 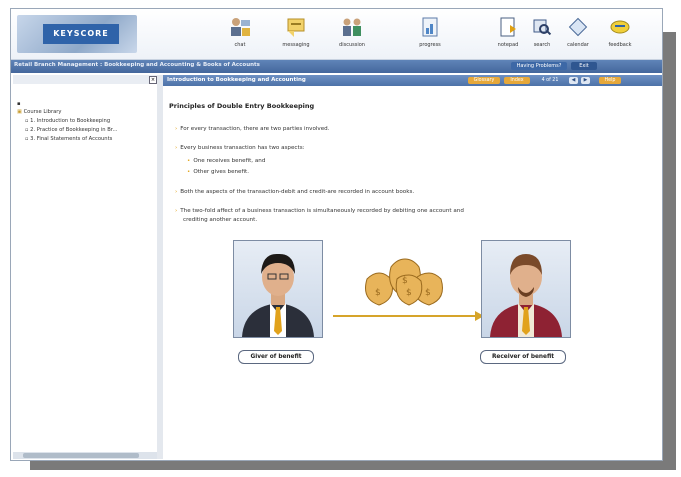 I want to click on page-title: Principles of Double Entry Bookkeeping, so click(x=242, y=106).